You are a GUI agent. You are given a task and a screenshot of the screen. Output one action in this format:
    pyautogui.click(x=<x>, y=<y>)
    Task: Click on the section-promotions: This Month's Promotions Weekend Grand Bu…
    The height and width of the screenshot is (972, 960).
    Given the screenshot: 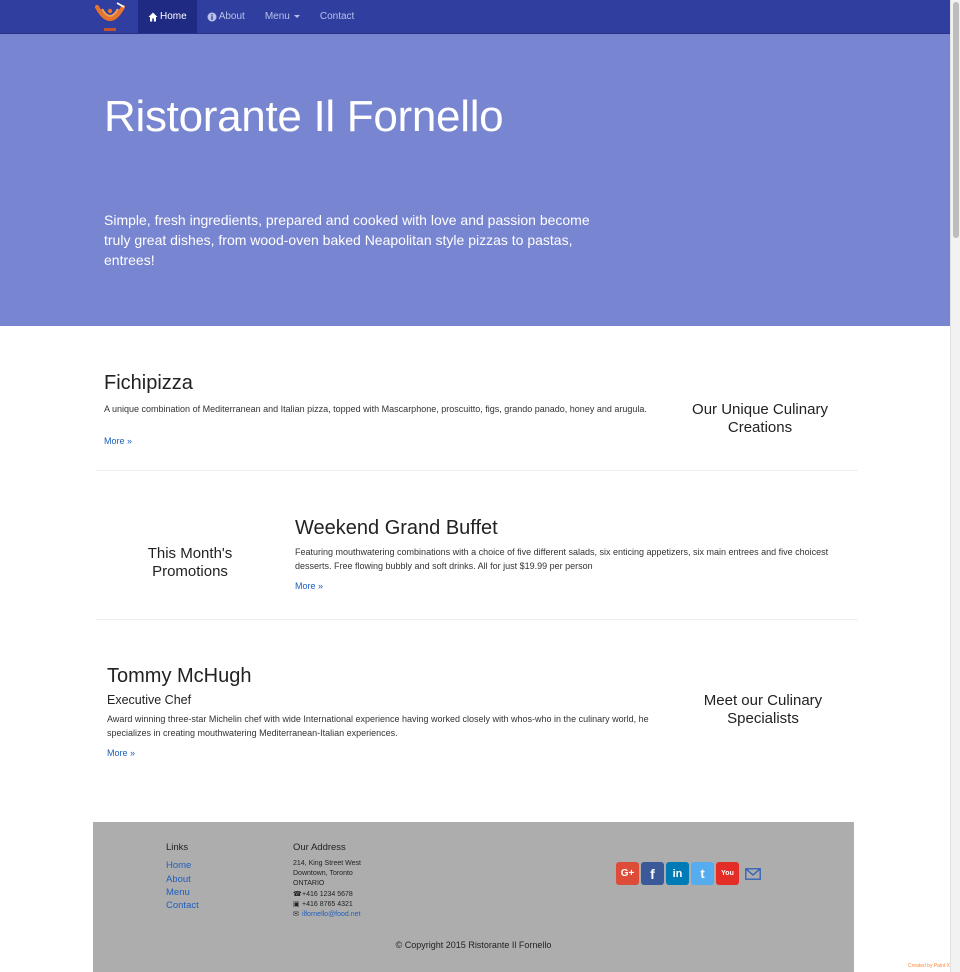 What is the action you would take?
    pyautogui.click(x=477, y=545)
    